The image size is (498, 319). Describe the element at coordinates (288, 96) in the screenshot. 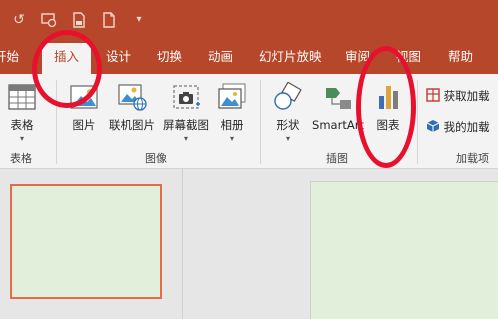

I see `shapes-icon` at that location.